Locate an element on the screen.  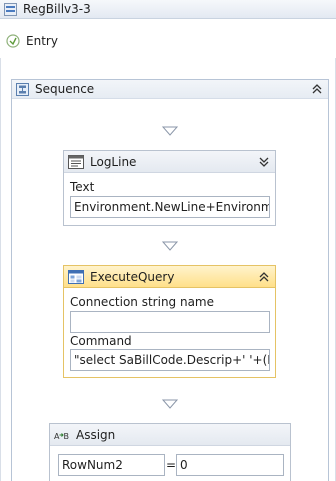
executequery-header: ExecuteQuery is located at coordinates (169, 277).